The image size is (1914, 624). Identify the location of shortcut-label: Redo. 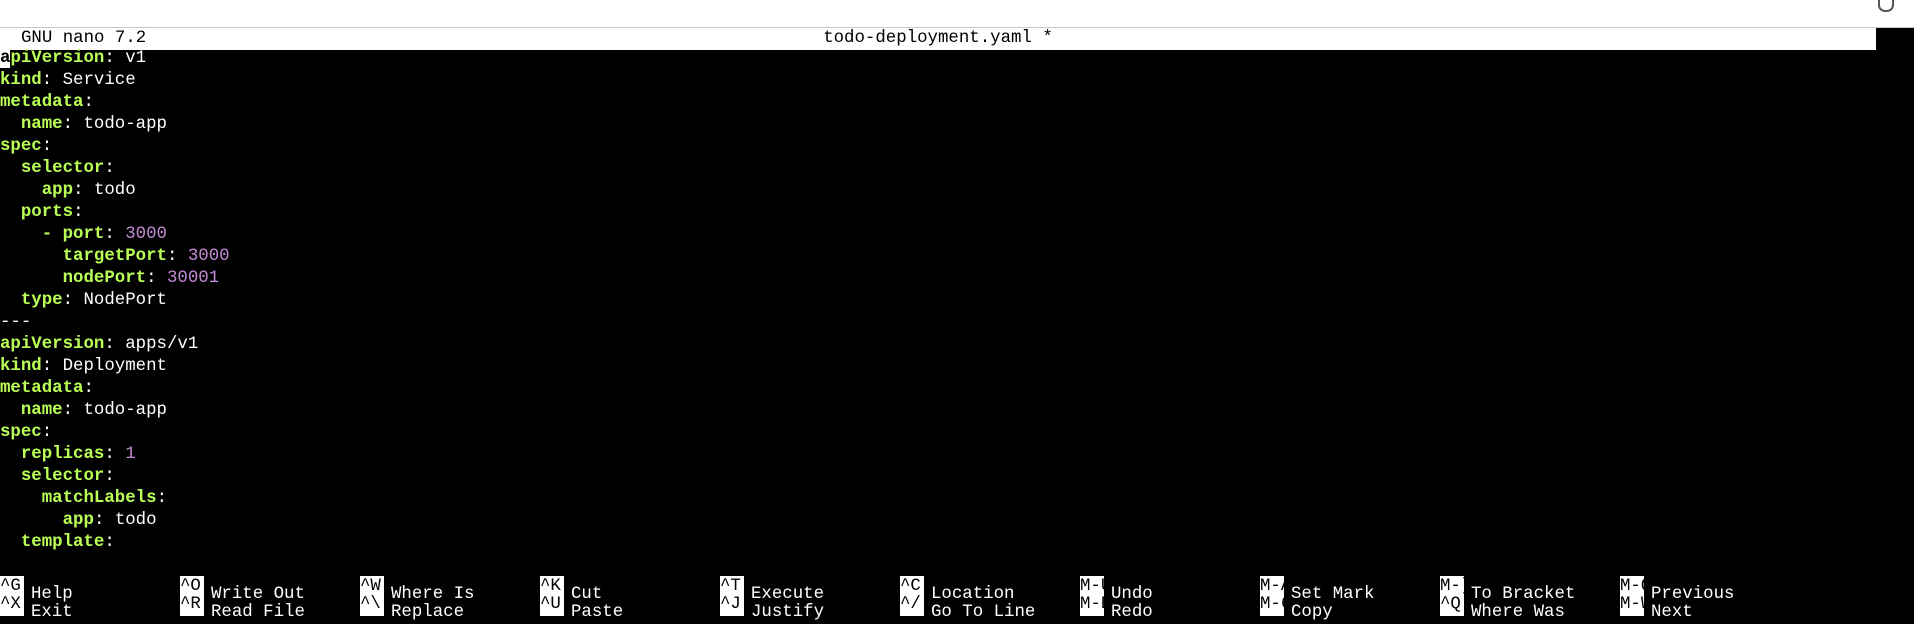
(1132, 612).